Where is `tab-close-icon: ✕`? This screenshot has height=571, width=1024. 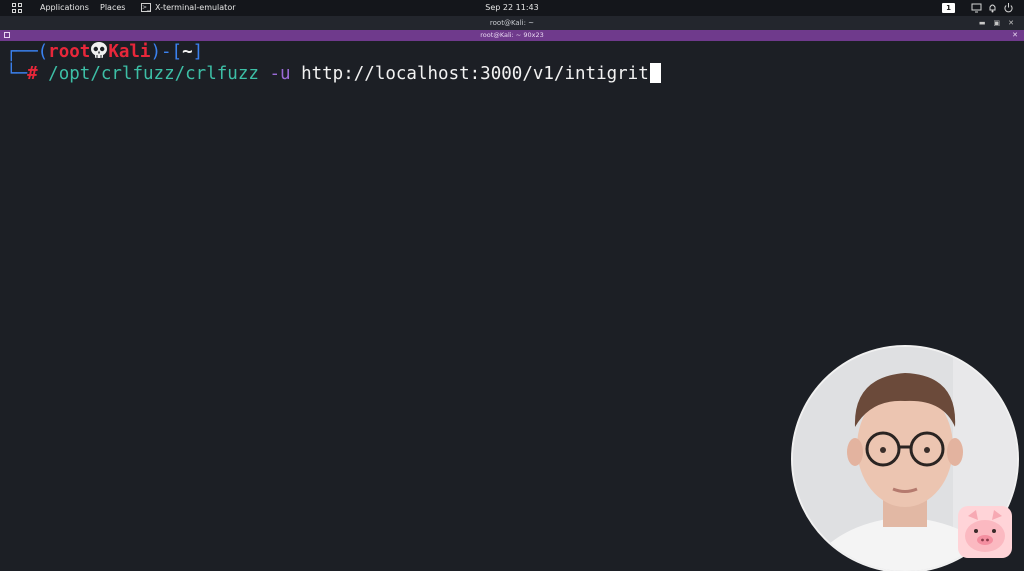
tab-close-icon: ✕ is located at coordinates (1015, 35).